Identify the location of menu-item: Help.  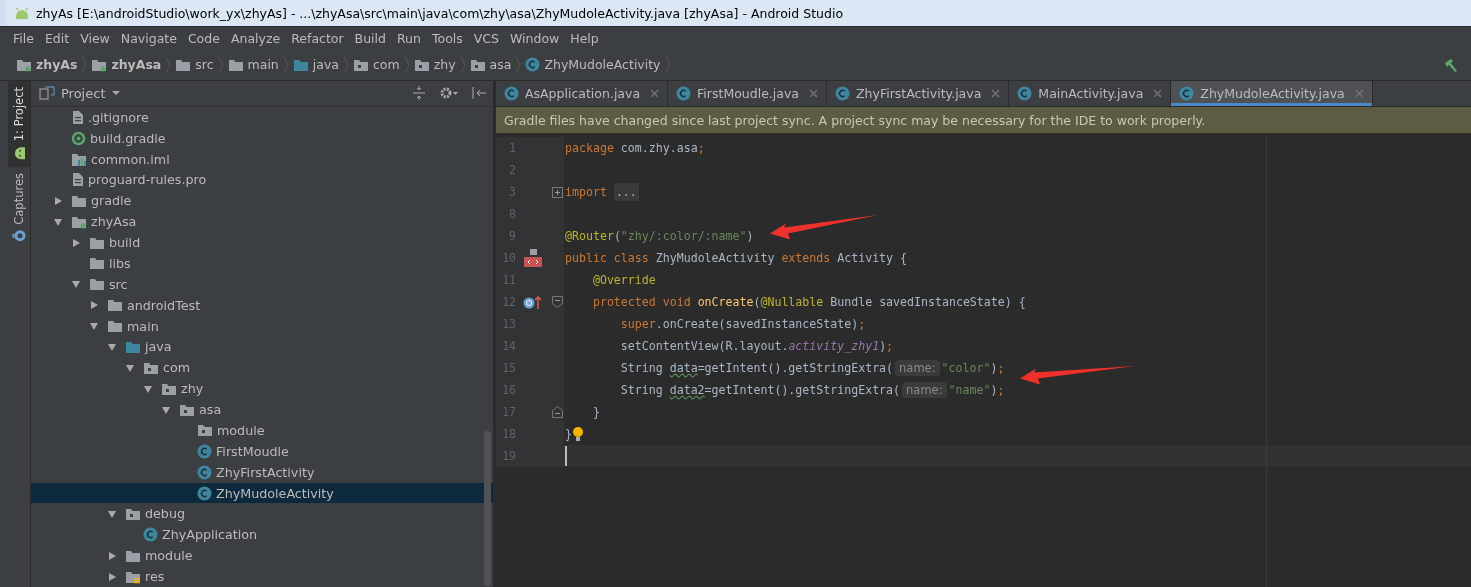
(585, 38).